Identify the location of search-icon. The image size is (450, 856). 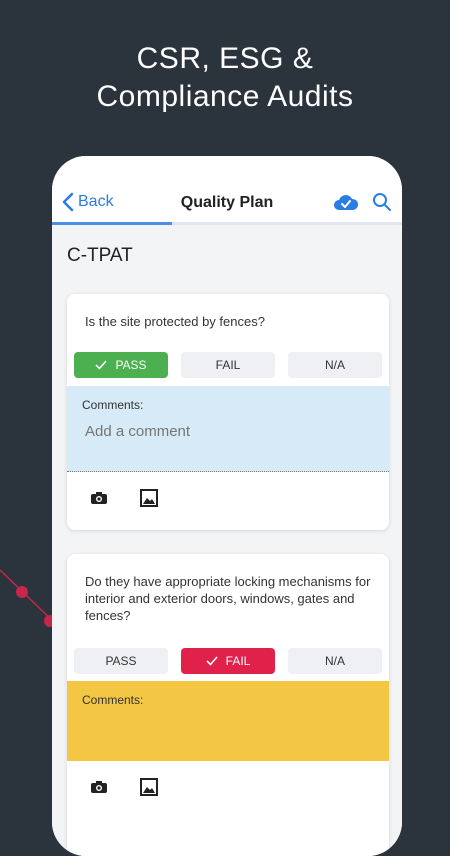
(382, 202).